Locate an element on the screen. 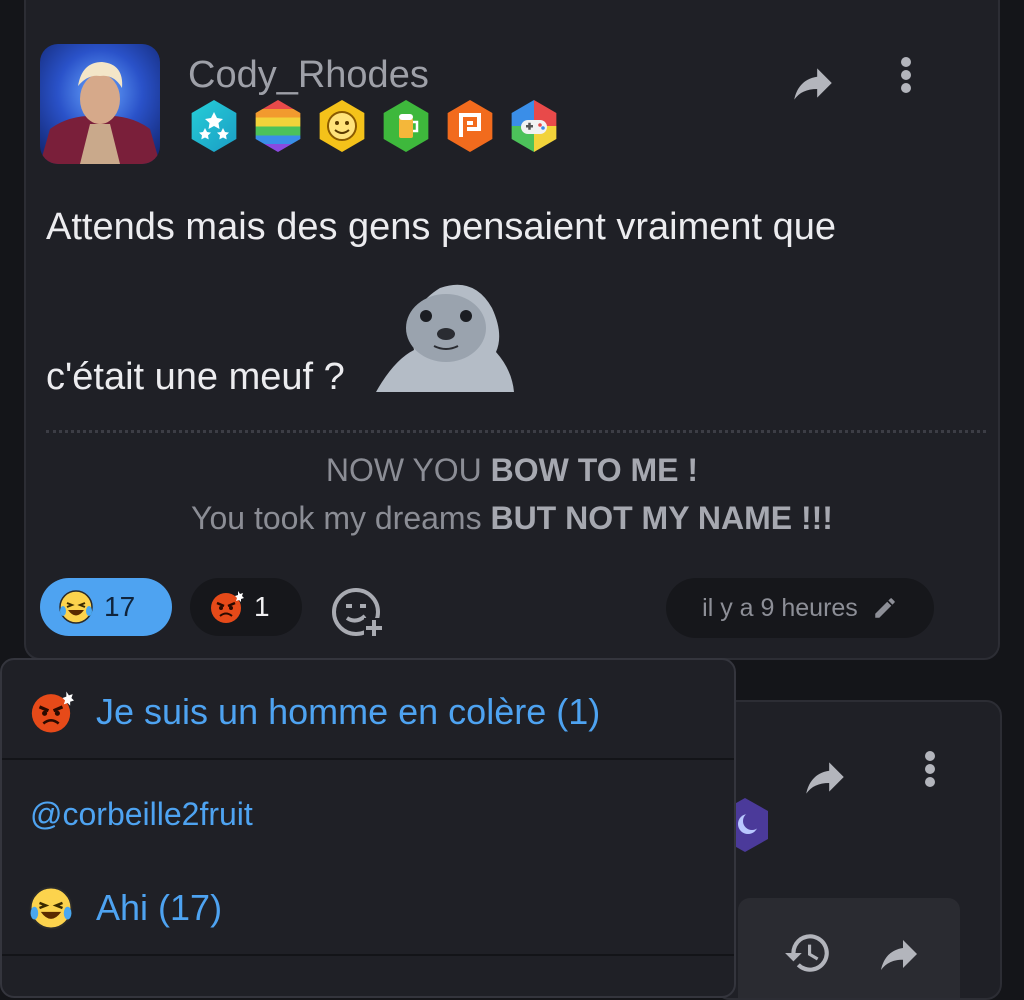 The width and height of the screenshot is (1024, 1000). add-reaction-icon is located at coordinates (358, 612).